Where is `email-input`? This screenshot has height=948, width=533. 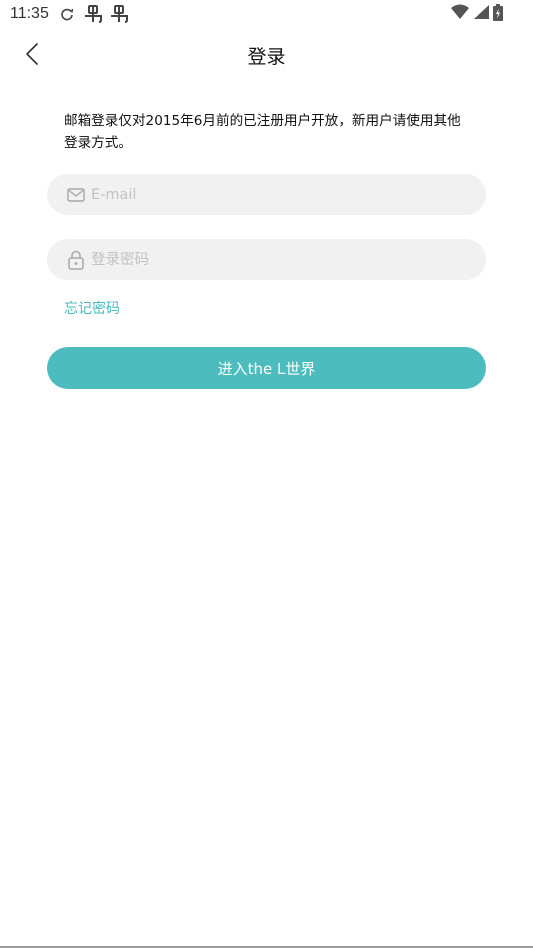
email-input is located at coordinates (271, 194).